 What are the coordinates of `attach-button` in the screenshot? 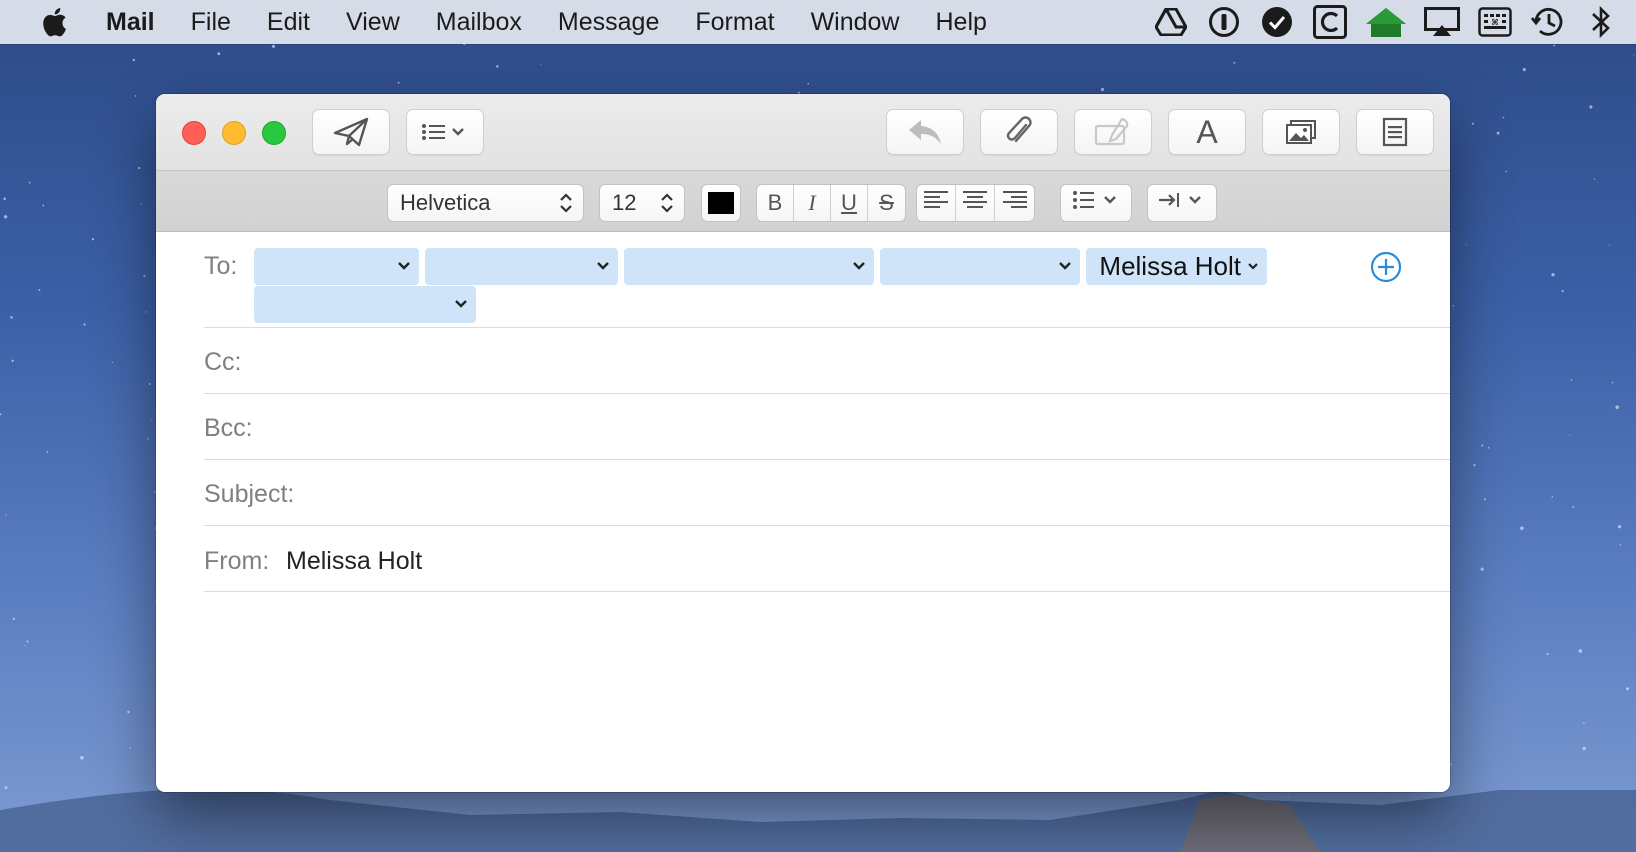 It's located at (1019, 132).